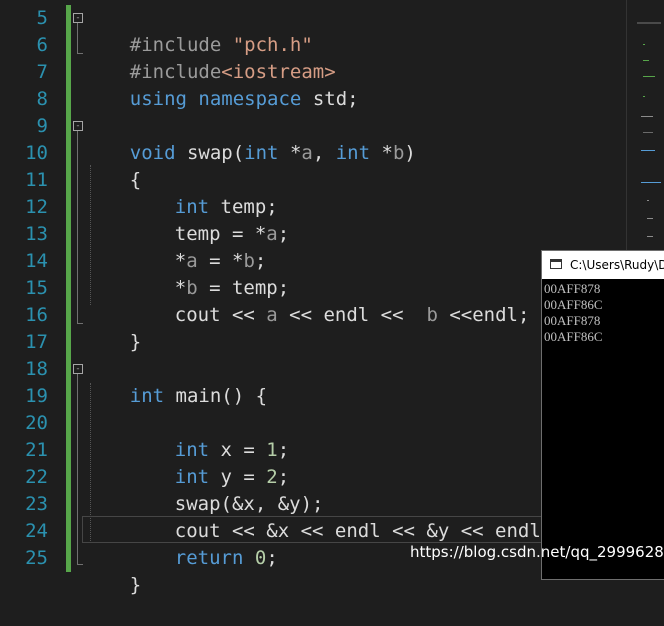 The height and width of the screenshot is (626, 664). I want to click on watermark-text: https://blog.csdn.net/qq_29996285, so click(537, 552).